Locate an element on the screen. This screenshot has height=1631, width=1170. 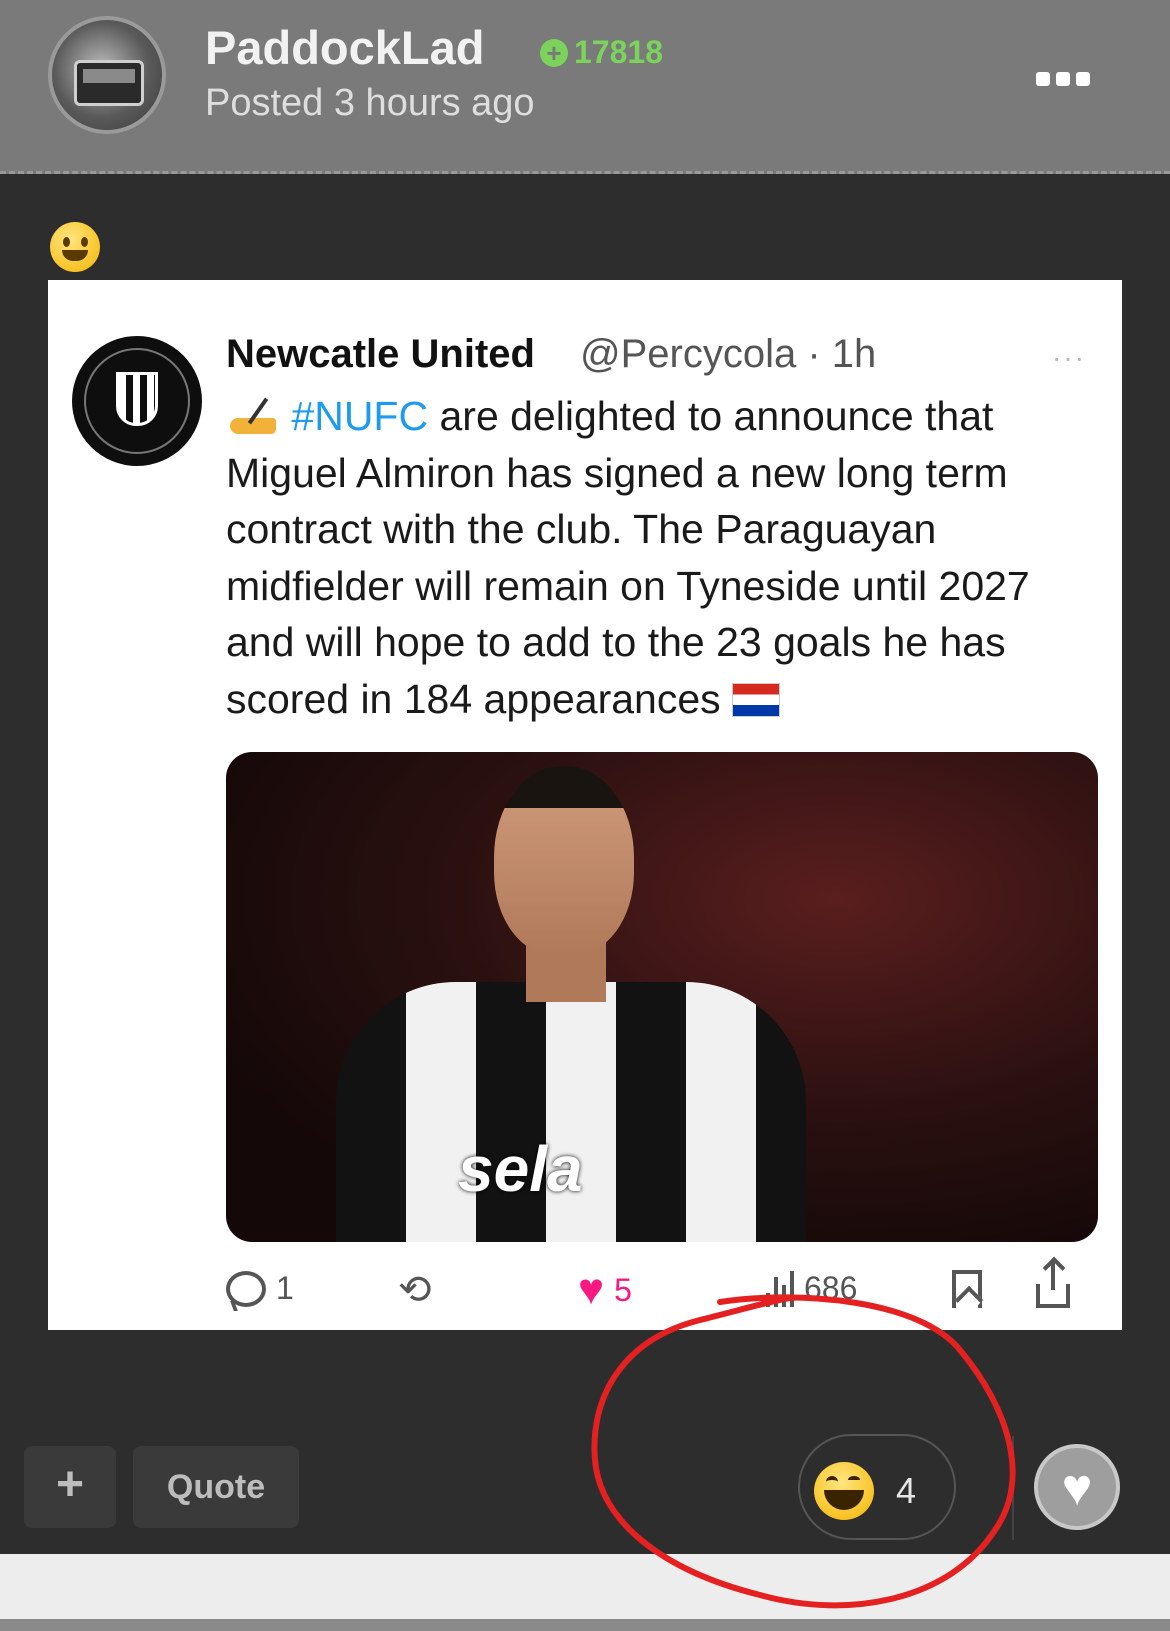
tweet-hashtag: #NUFC is located at coordinates (360, 416).